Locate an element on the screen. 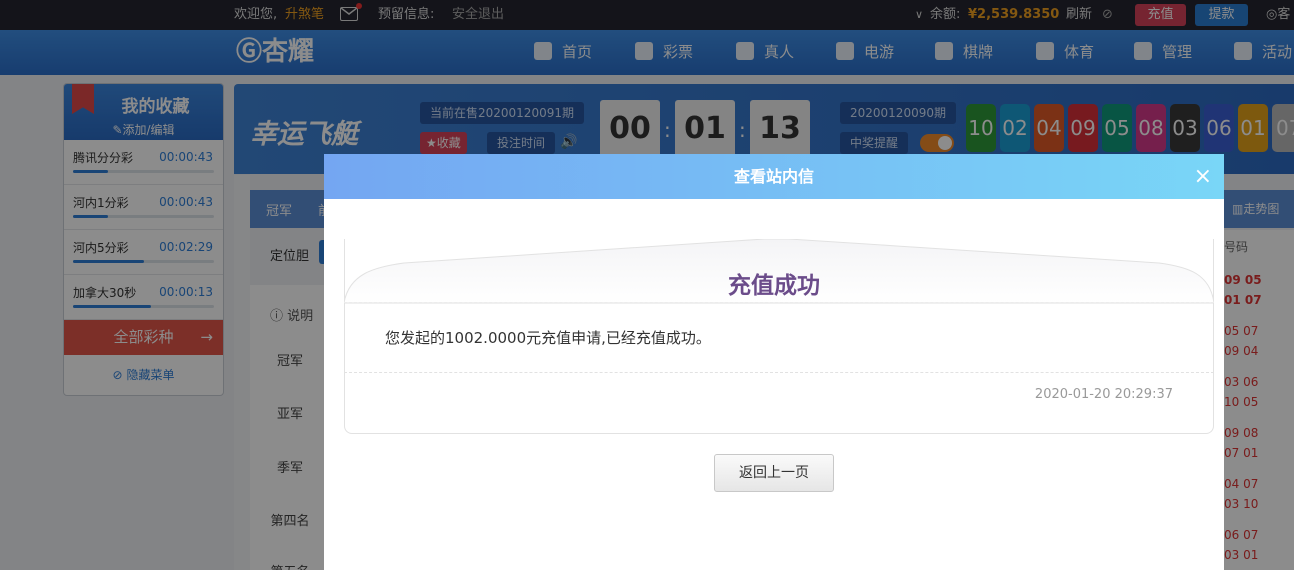 The height and width of the screenshot is (570, 1294). message-body: 您发起的1002.0000元充值申请,已经充值成功。 is located at coordinates (548, 338).